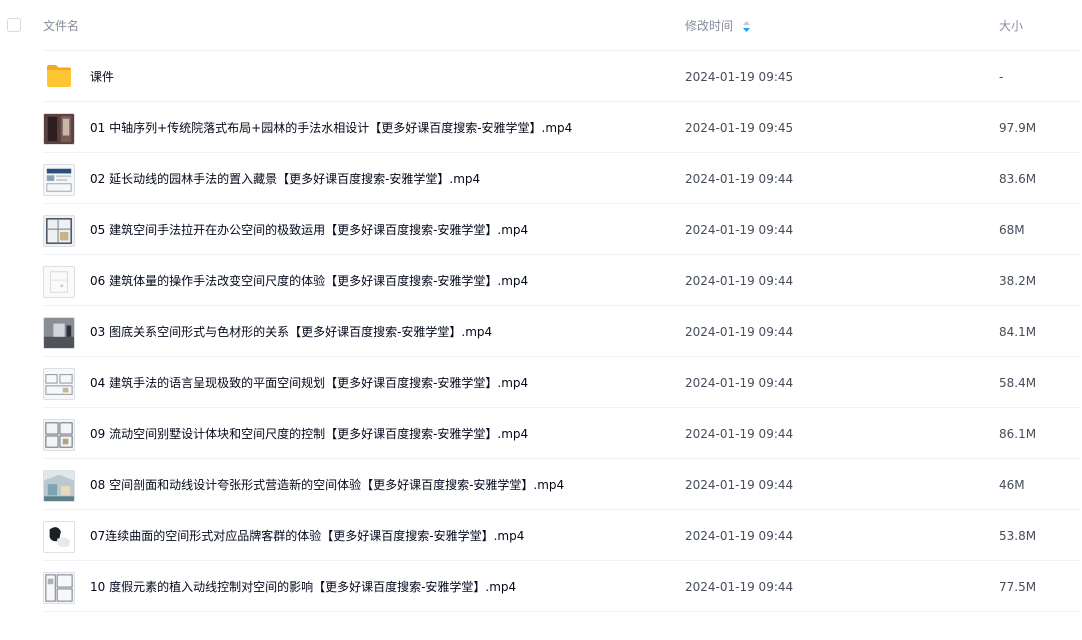 The image size is (1082, 640). Describe the element at coordinates (309, 230) in the screenshot. I see `file-name: 05 建筑空间手法拉开在办公空间的极致运用【更多好课百度搜索-安雅学堂】.mp4` at that location.